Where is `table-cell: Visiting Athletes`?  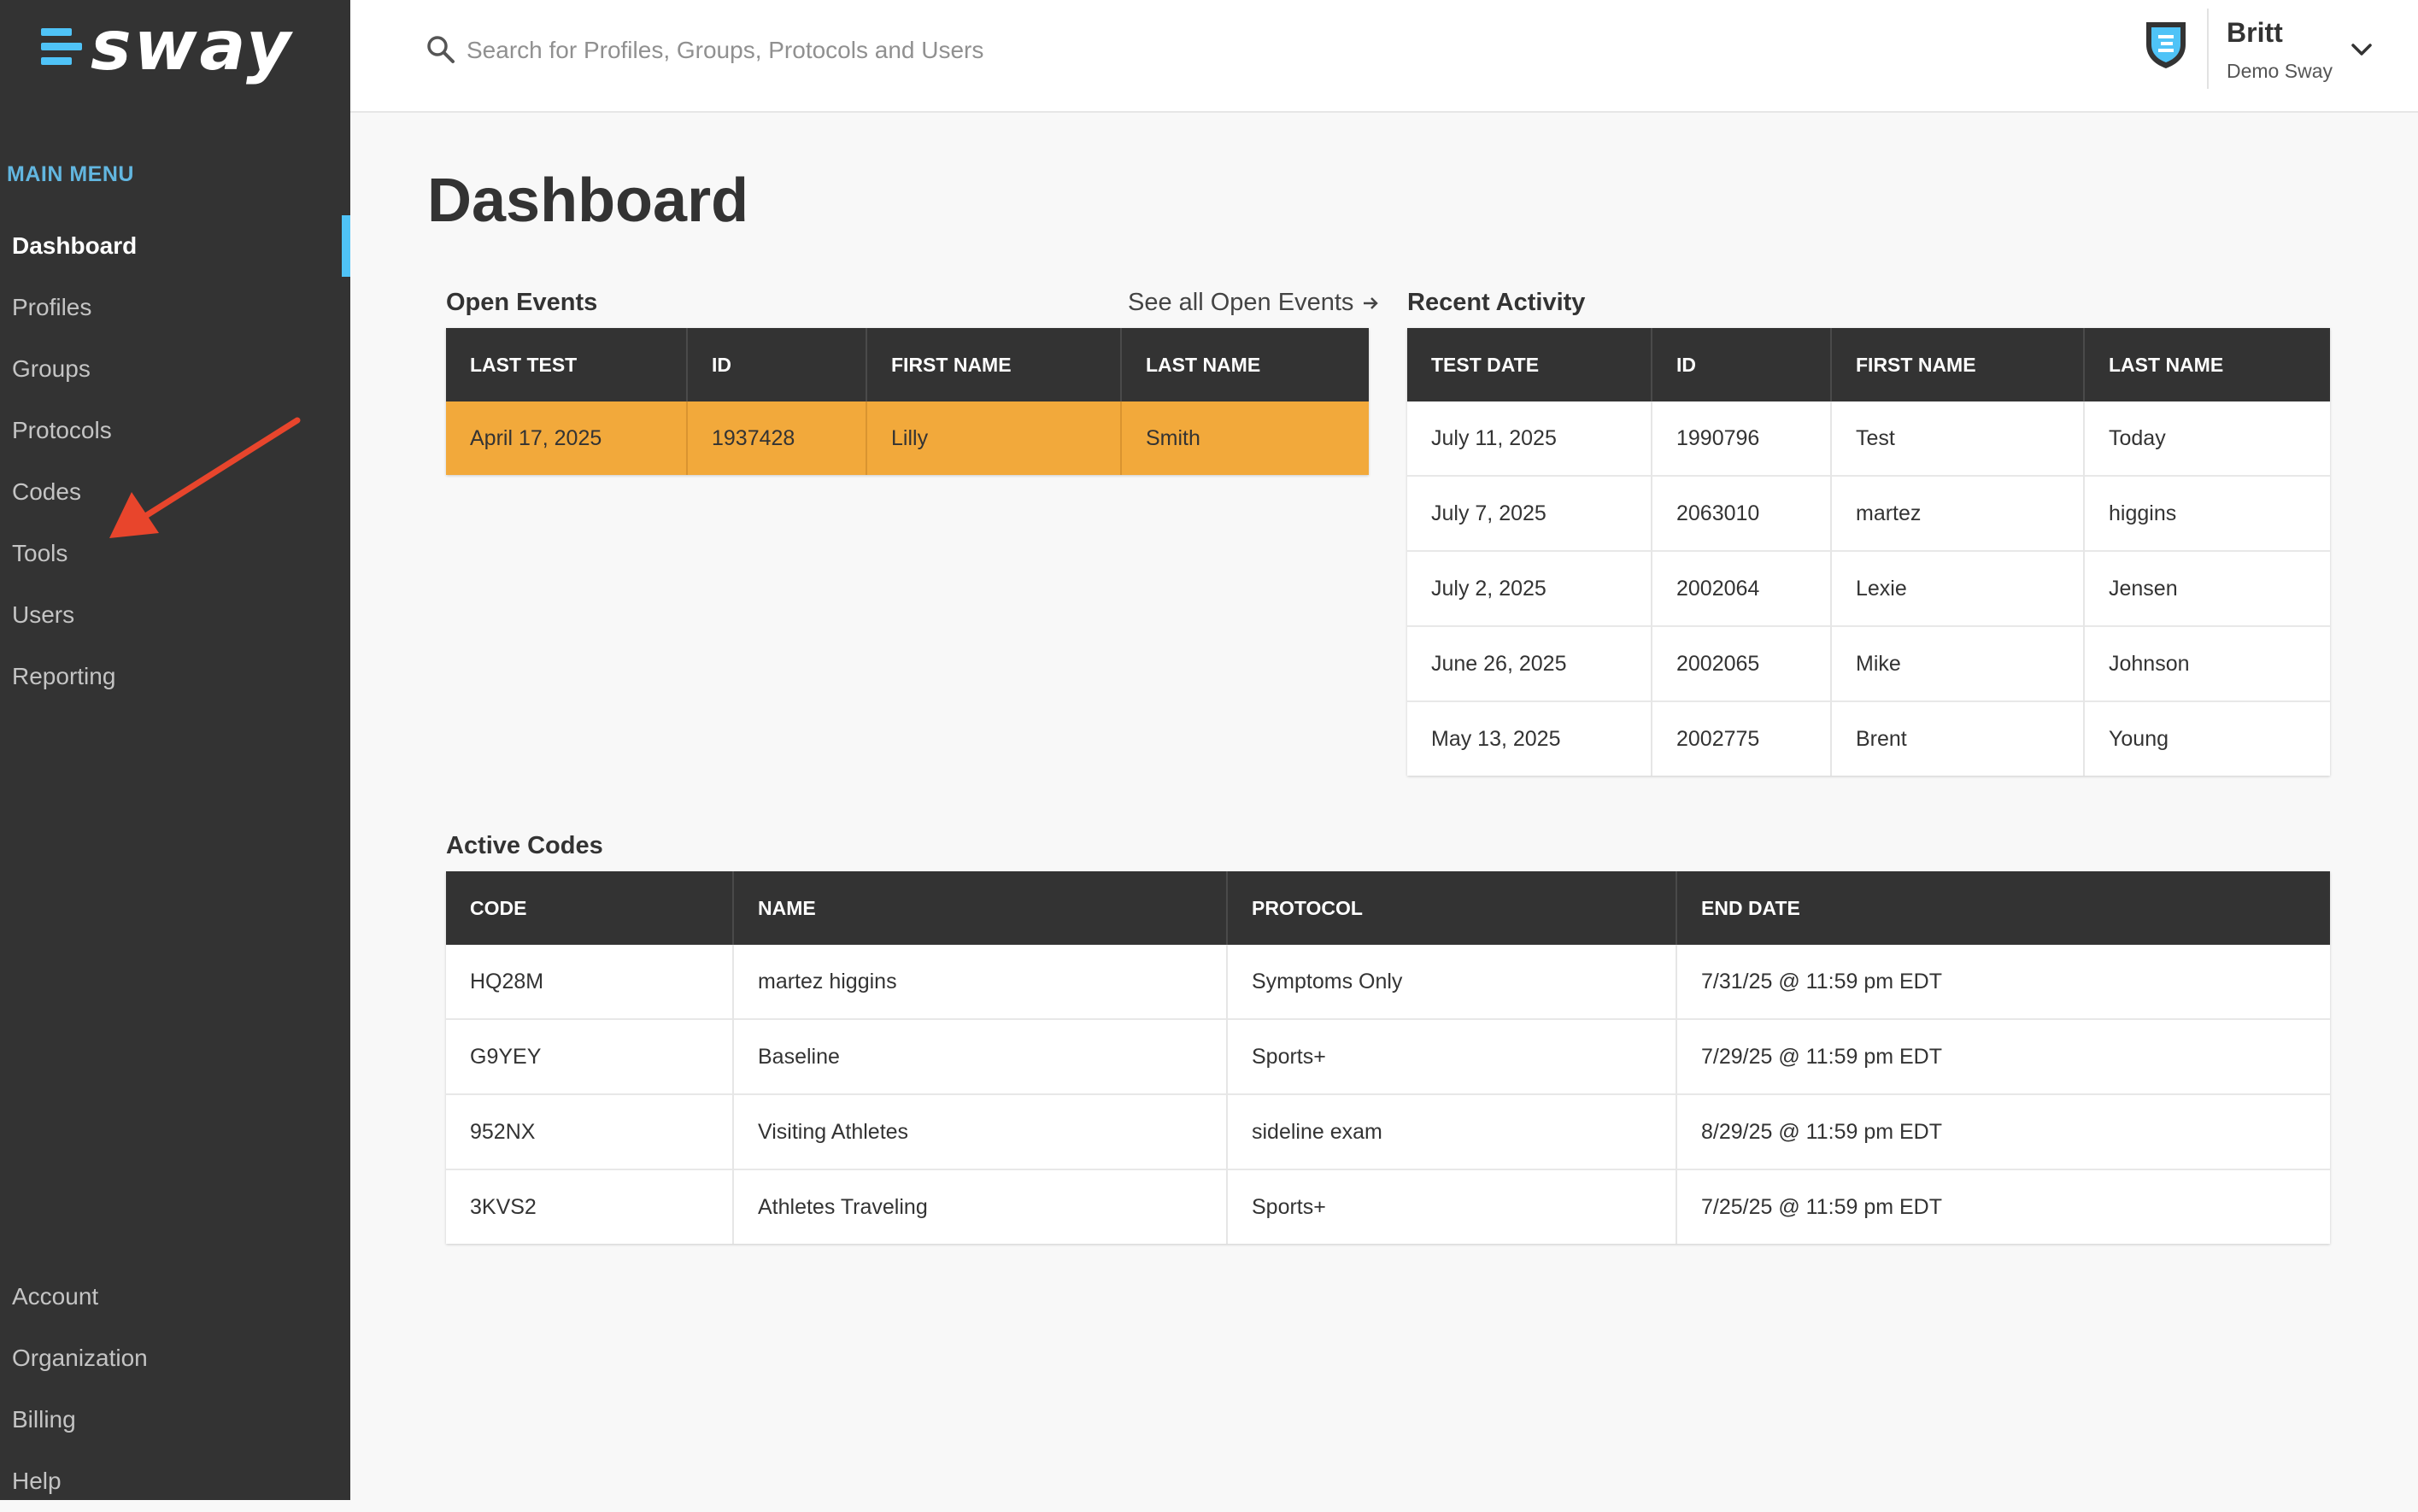 table-cell: Visiting Athletes is located at coordinates (980, 1131).